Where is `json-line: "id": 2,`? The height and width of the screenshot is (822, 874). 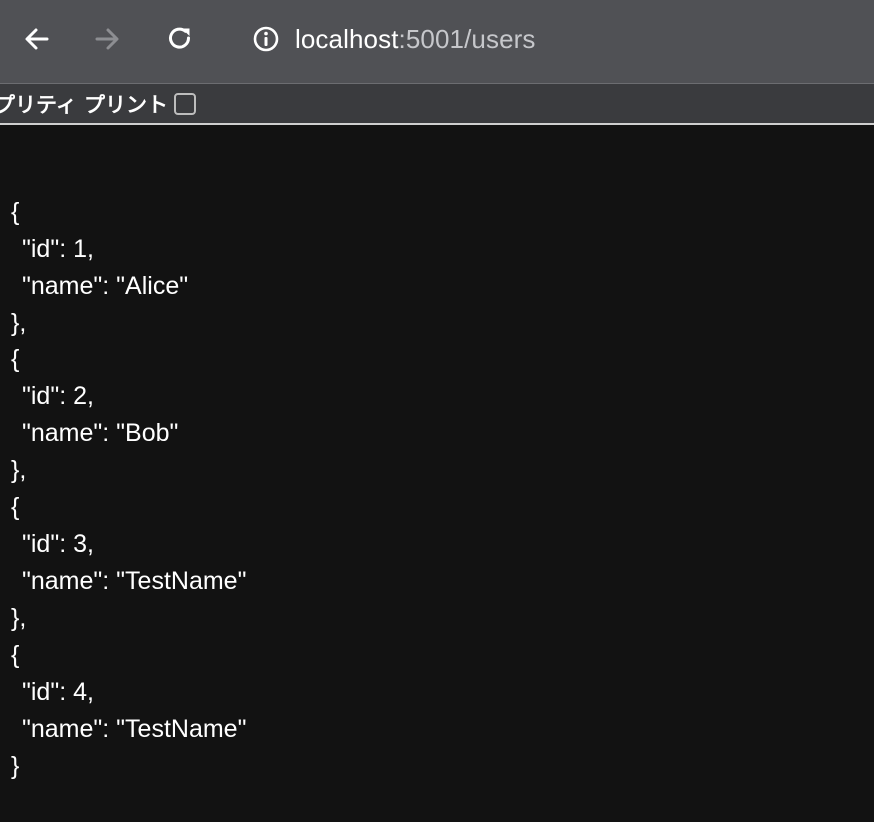
json-line: "id": 2, is located at coordinates (58, 396).